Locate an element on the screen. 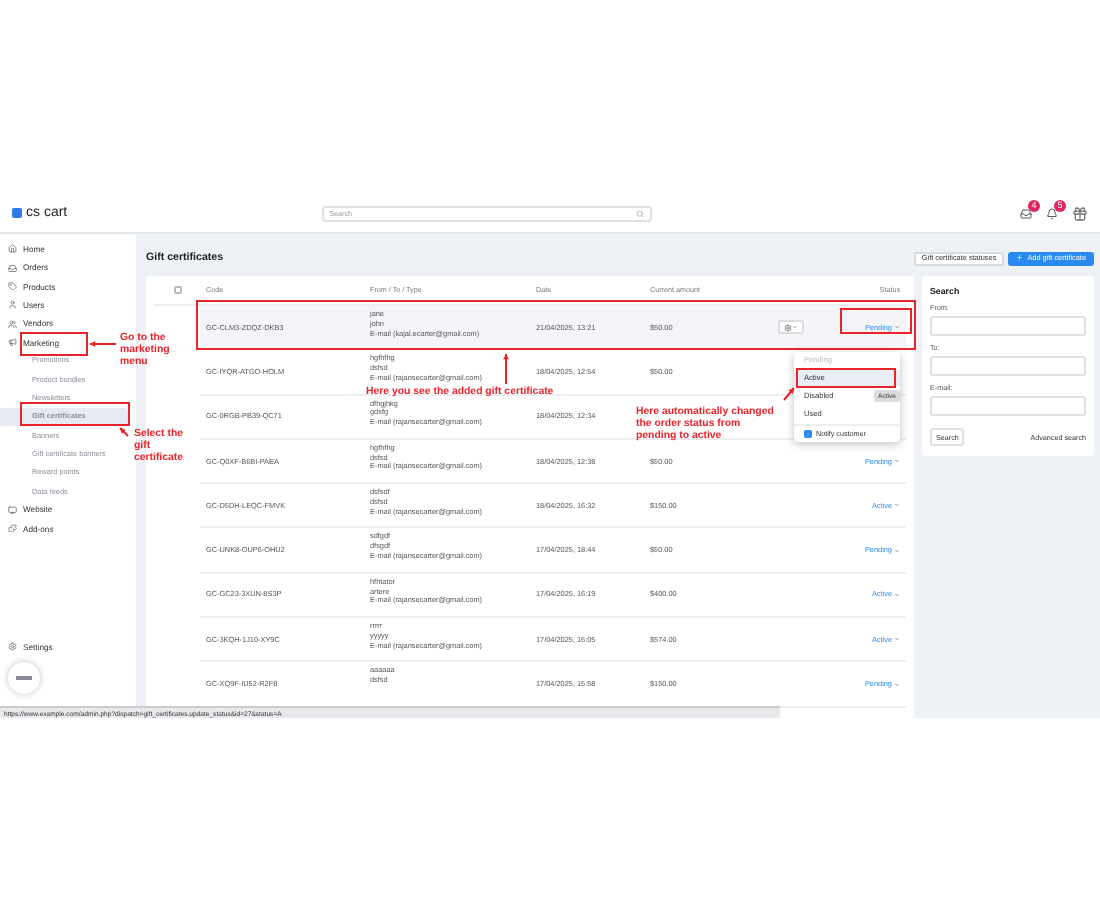  bell-icon is located at coordinates (1052, 213).